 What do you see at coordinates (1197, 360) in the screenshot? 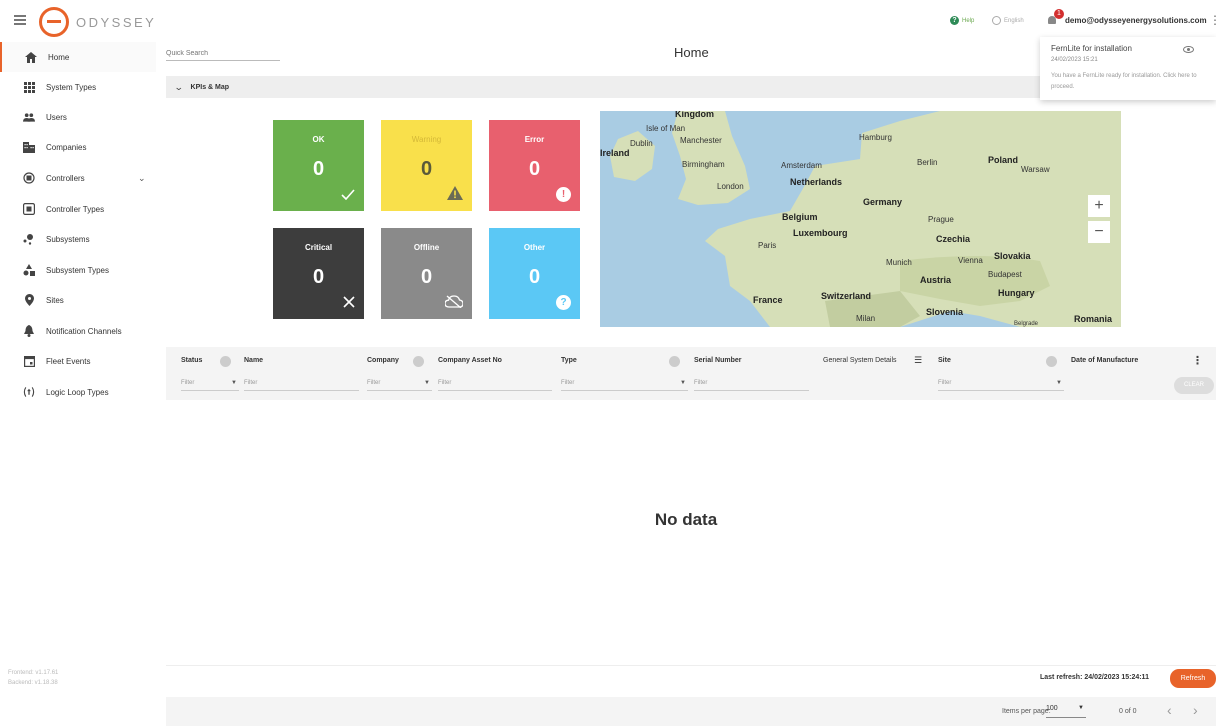
I see `column-menu-icon: ⋮` at bounding box center [1197, 360].